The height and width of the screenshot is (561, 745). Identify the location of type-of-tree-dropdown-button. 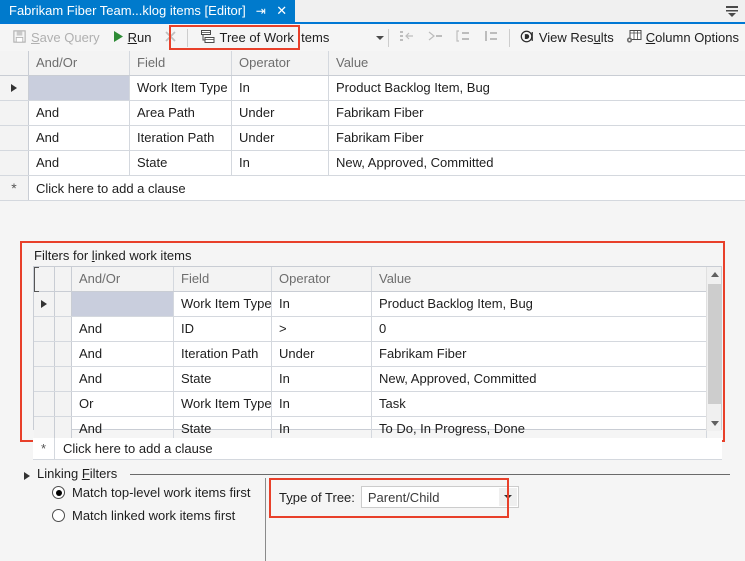
(507, 497).